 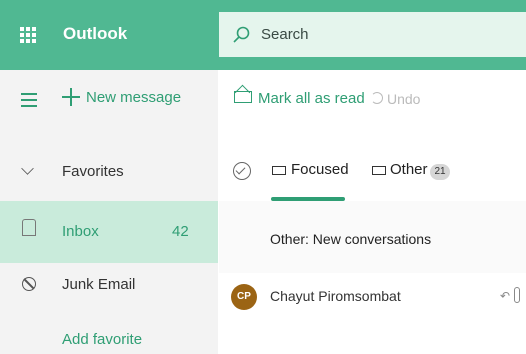 I want to click on search-input: Search, so click(x=285, y=34).